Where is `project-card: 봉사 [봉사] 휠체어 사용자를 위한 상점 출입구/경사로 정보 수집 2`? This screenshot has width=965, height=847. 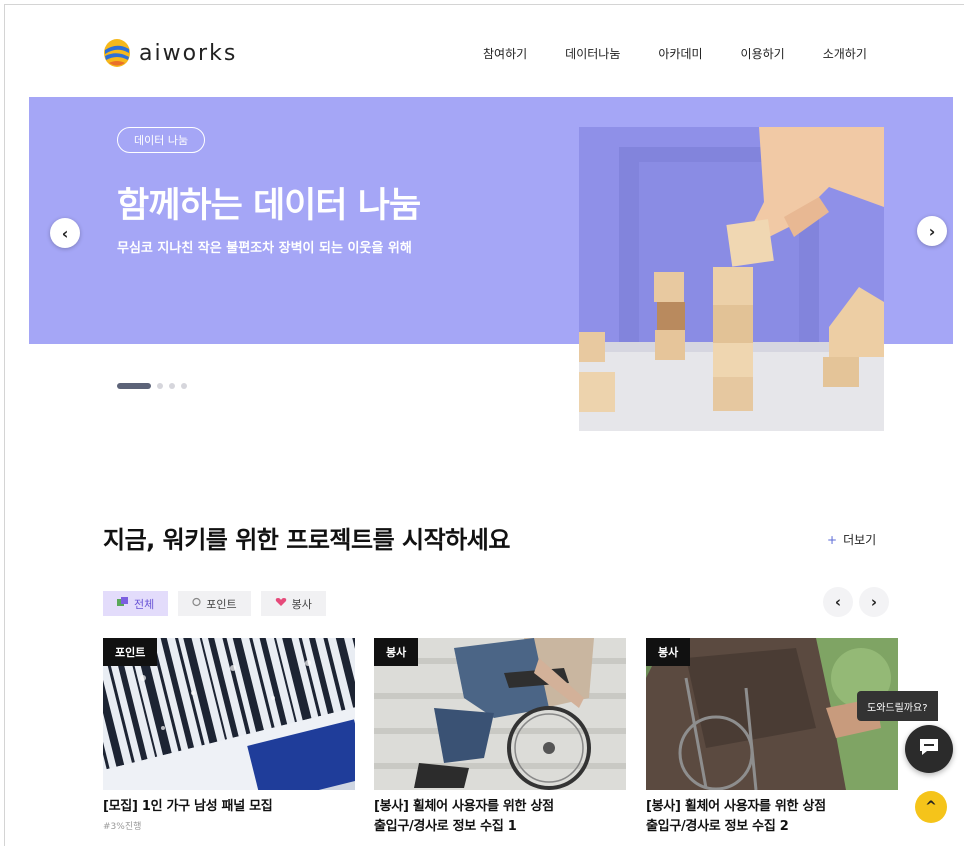
project-card: 봉사 [봉사] 휠체어 사용자를 위한 상점 출입구/경사로 정보 수집 2 is located at coordinates (772, 737).